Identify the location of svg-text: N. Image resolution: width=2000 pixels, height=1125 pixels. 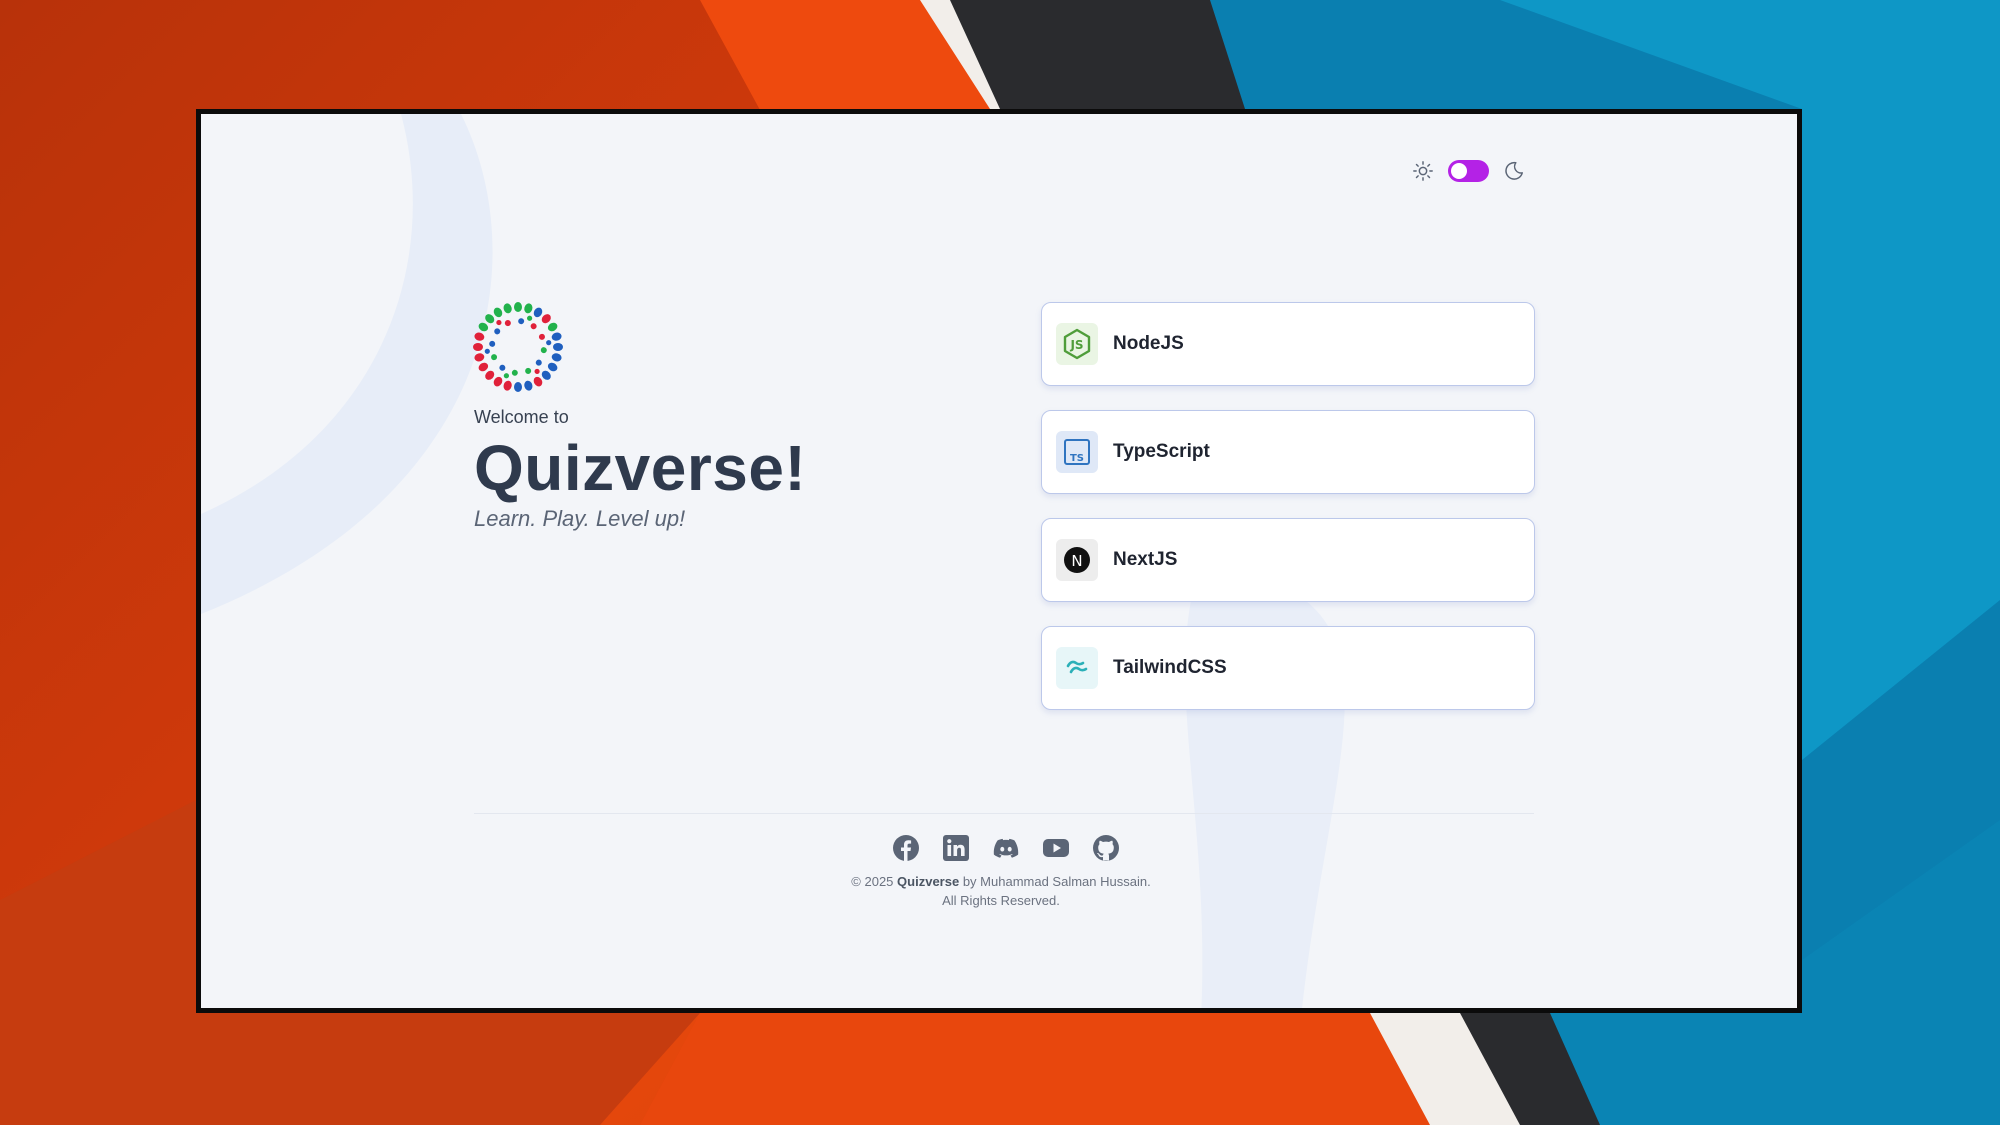
(1076, 561).